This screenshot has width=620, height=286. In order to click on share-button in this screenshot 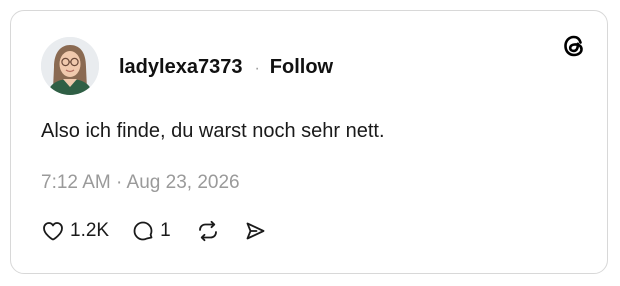, I will do `click(255, 231)`.